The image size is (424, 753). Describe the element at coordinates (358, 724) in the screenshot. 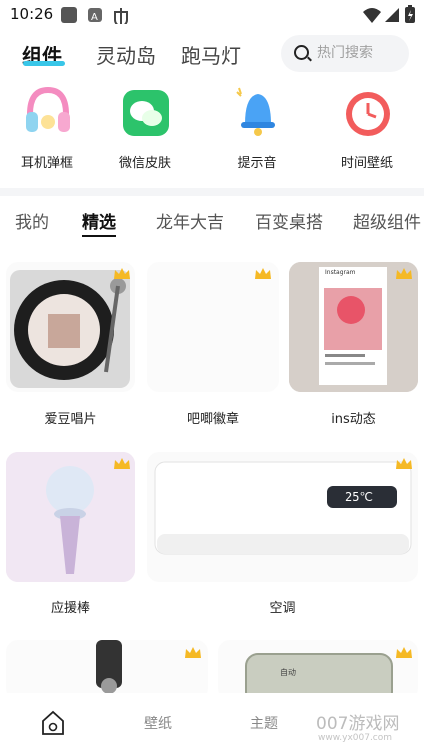

I see `watermark-text: 007游戏网` at that location.